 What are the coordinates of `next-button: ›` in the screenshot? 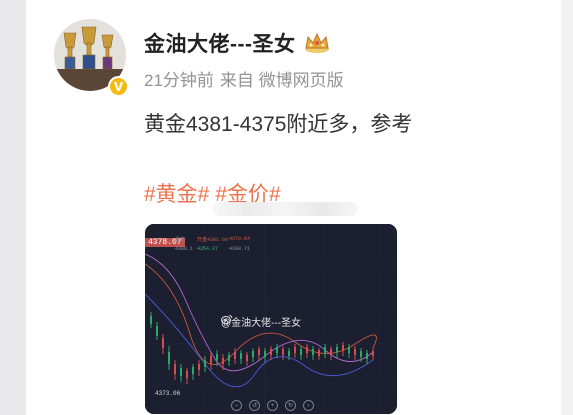 It's located at (308, 405).